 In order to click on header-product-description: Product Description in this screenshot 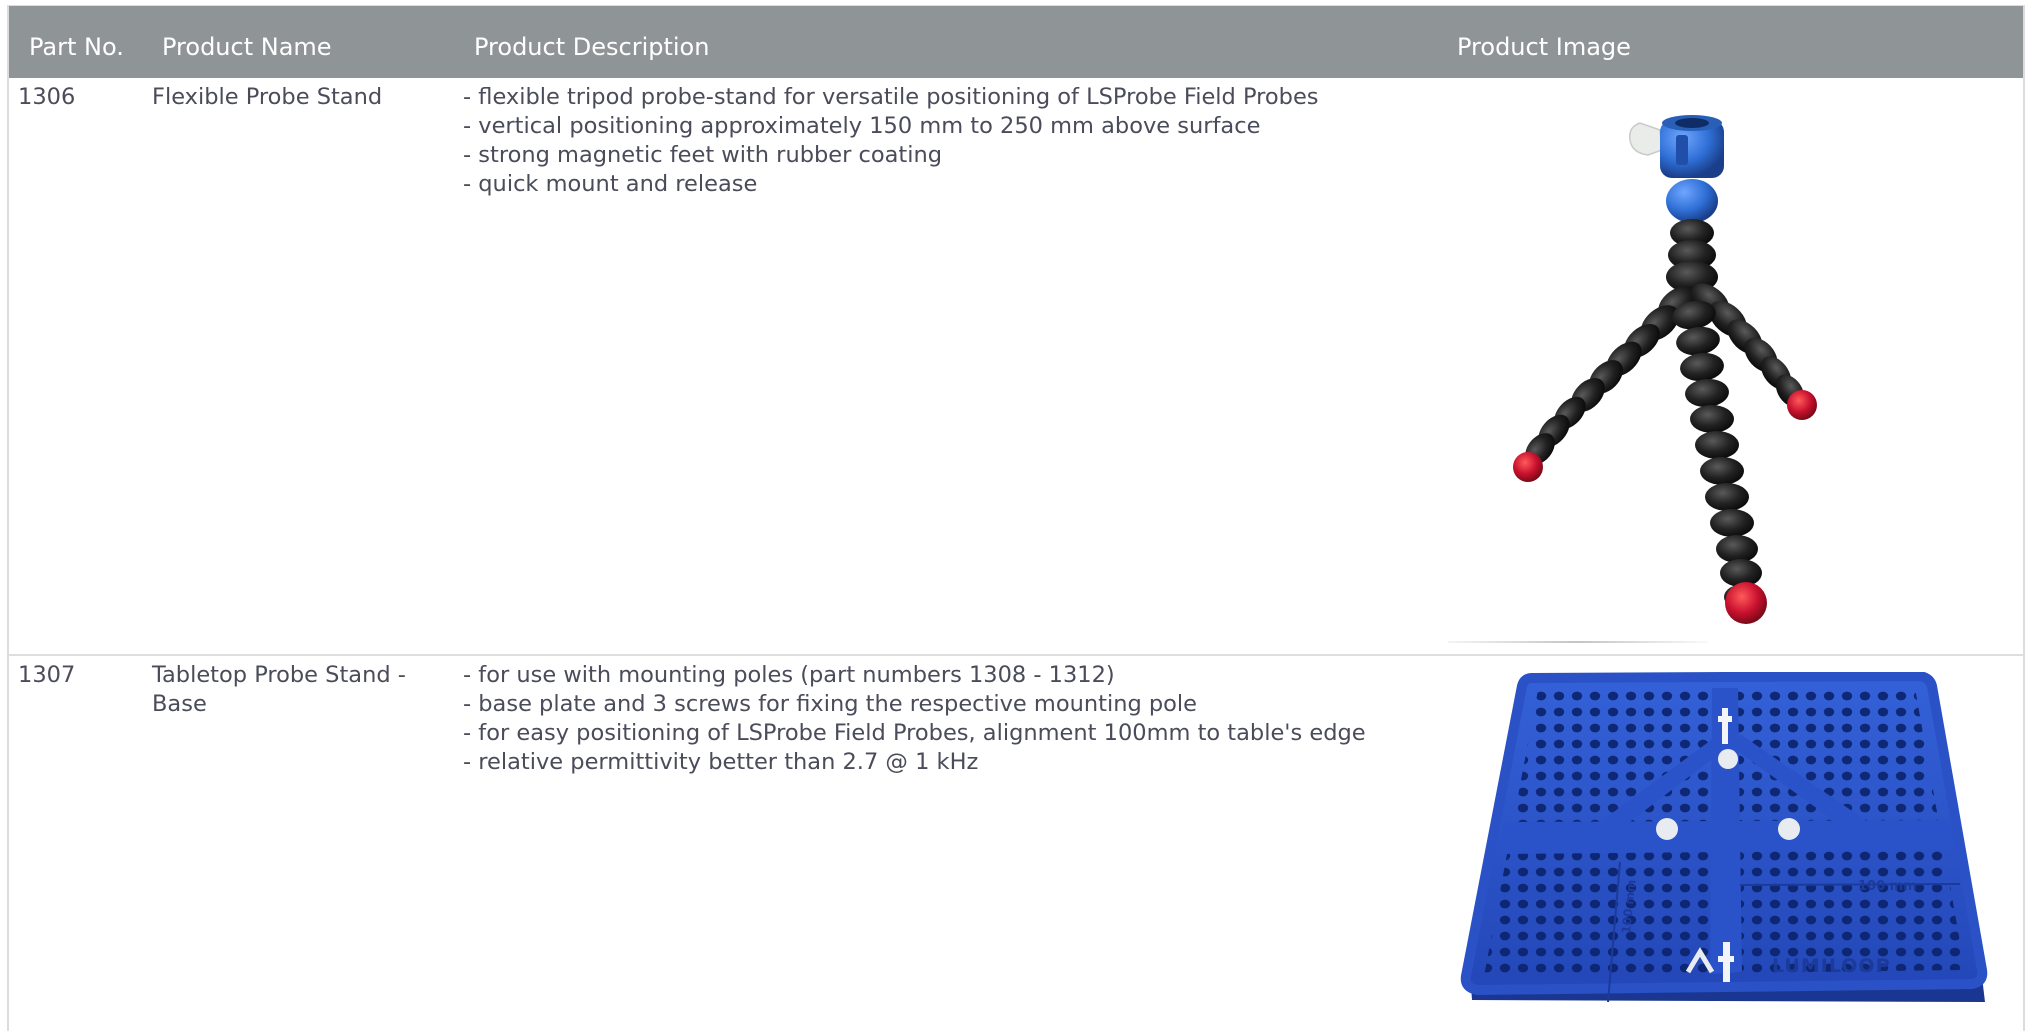, I will do `click(592, 47)`.